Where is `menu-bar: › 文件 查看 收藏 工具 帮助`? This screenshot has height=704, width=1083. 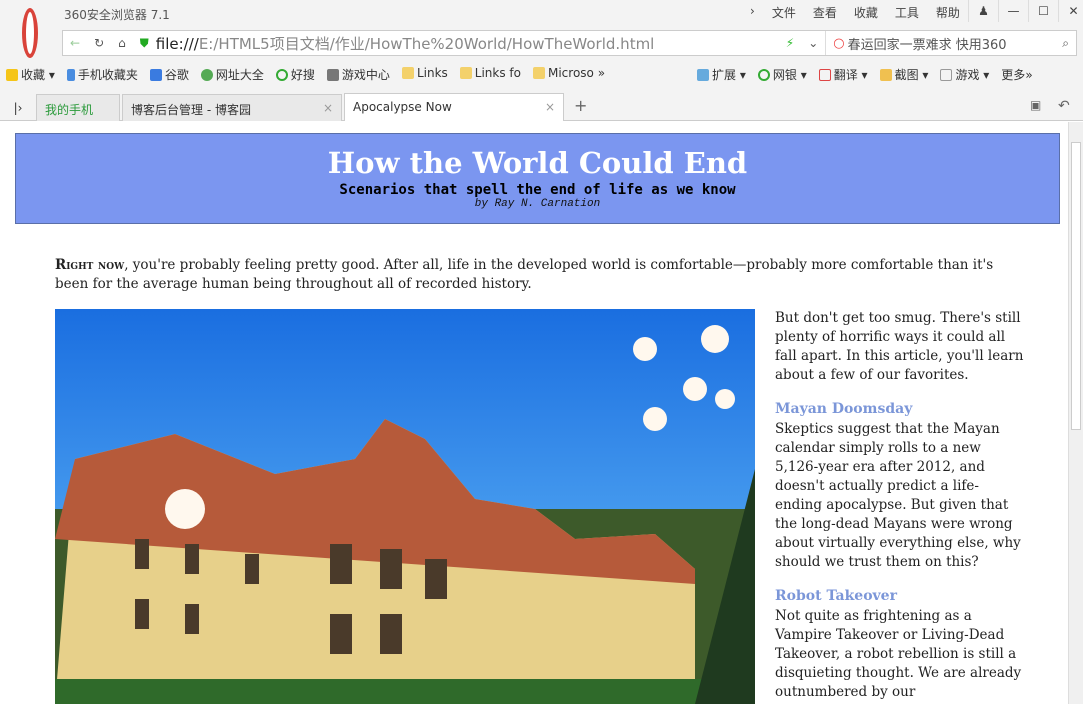
menu-bar: › 文件 查看 收藏 工具 帮助 is located at coordinates (855, 12).